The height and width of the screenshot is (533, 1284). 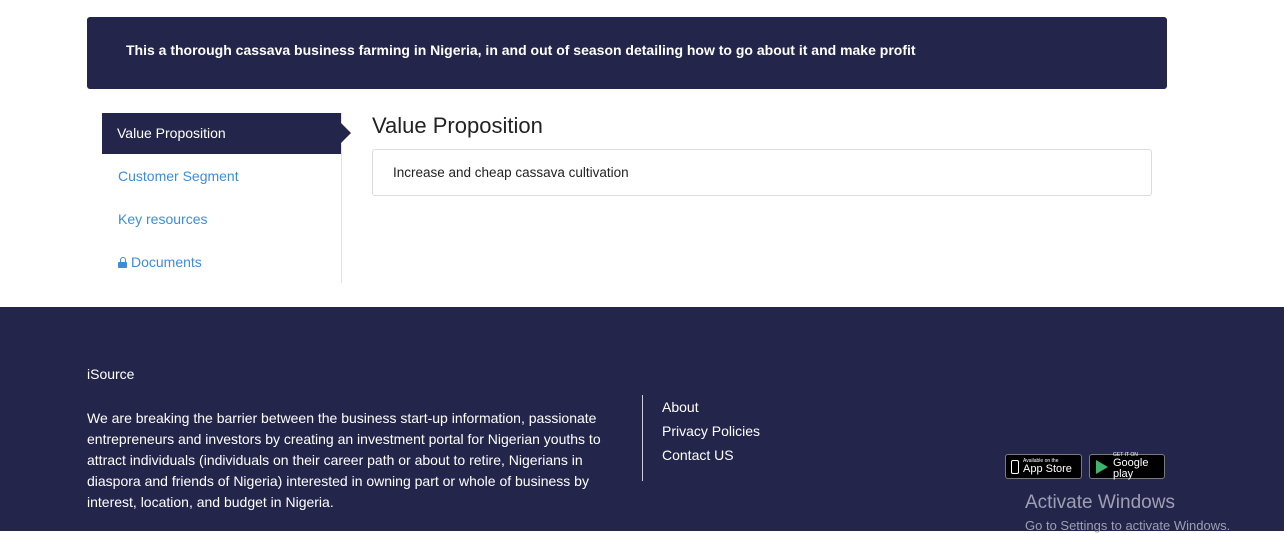 I want to click on sidebar-item-customer-segment: Customer Segment, so click(x=221, y=176).